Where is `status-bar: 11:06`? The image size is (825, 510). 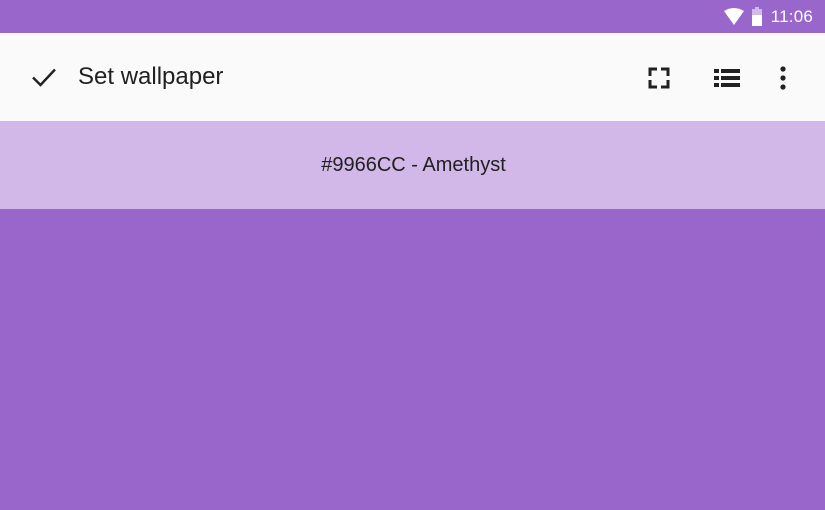 status-bar: 11:06 is located at coordinates (412, 16).